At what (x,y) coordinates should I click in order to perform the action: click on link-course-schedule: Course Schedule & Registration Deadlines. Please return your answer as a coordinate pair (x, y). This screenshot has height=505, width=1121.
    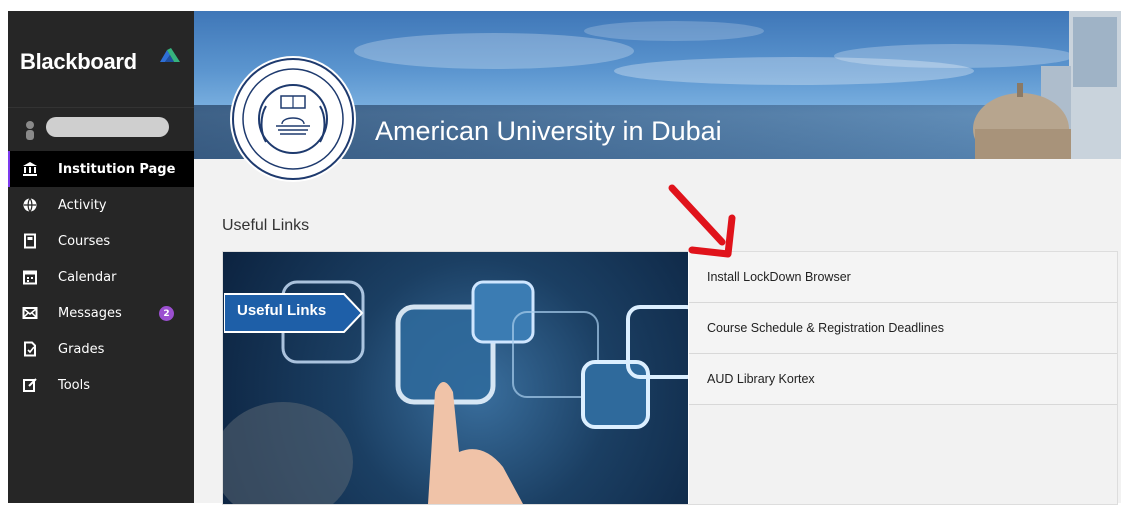
    Looking at the image, I should click on (903, 328).